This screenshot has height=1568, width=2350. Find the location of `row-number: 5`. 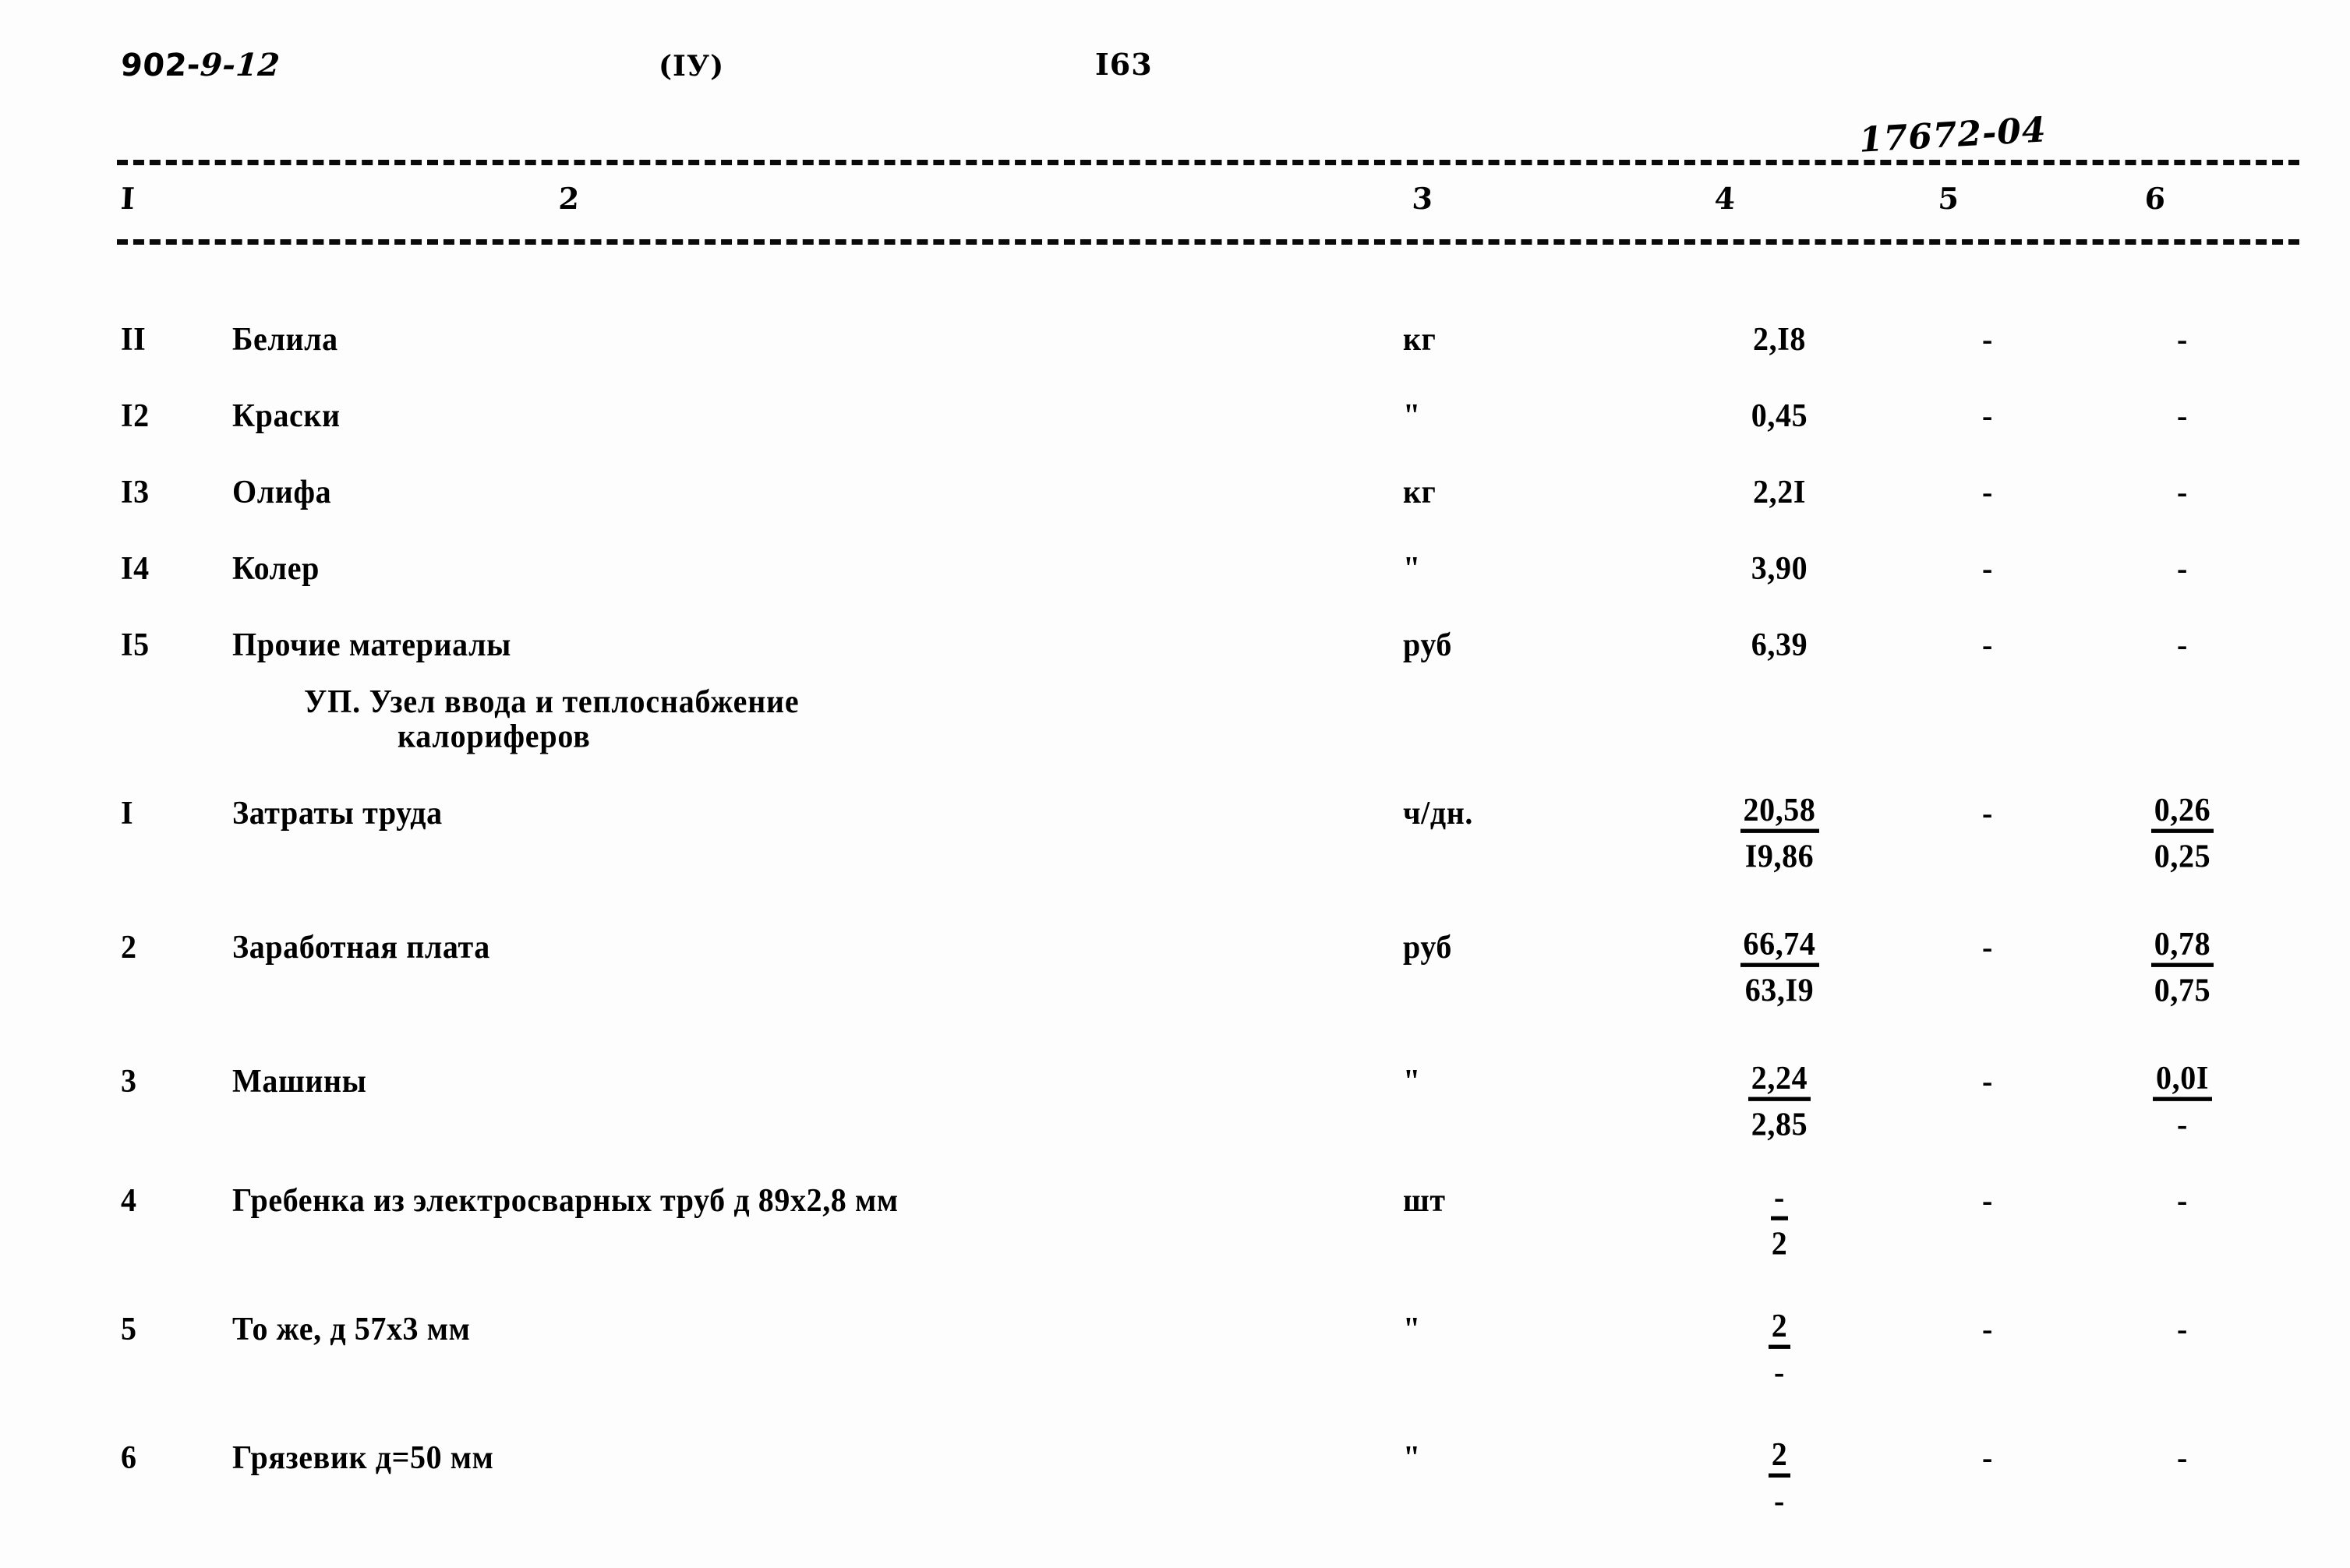

row-number: 5 is located at coordinates (129, 1328).